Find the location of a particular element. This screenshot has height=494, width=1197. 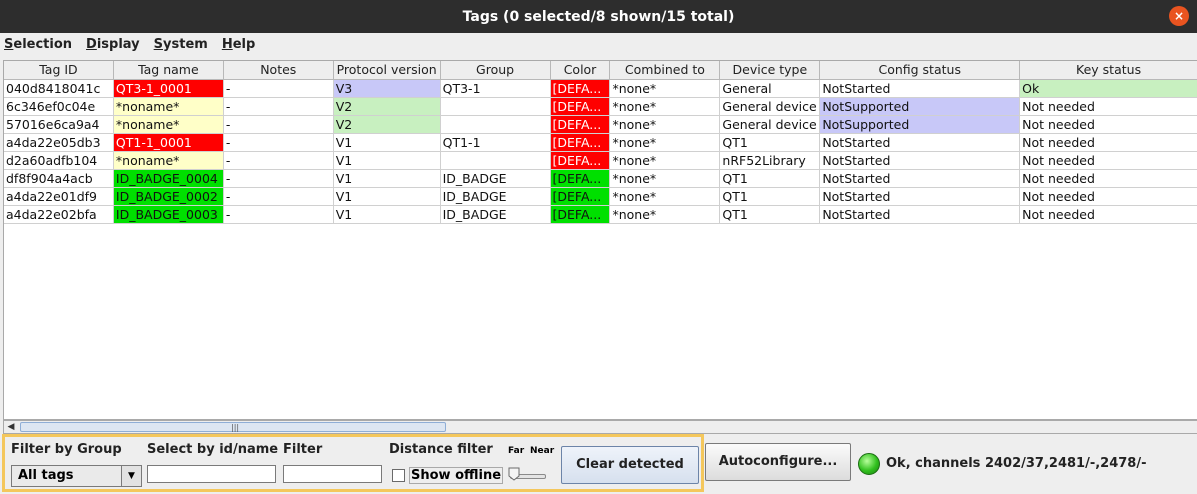

cell-tag-id: 57016e6ca9a4 is located at coordinates (59, 124).